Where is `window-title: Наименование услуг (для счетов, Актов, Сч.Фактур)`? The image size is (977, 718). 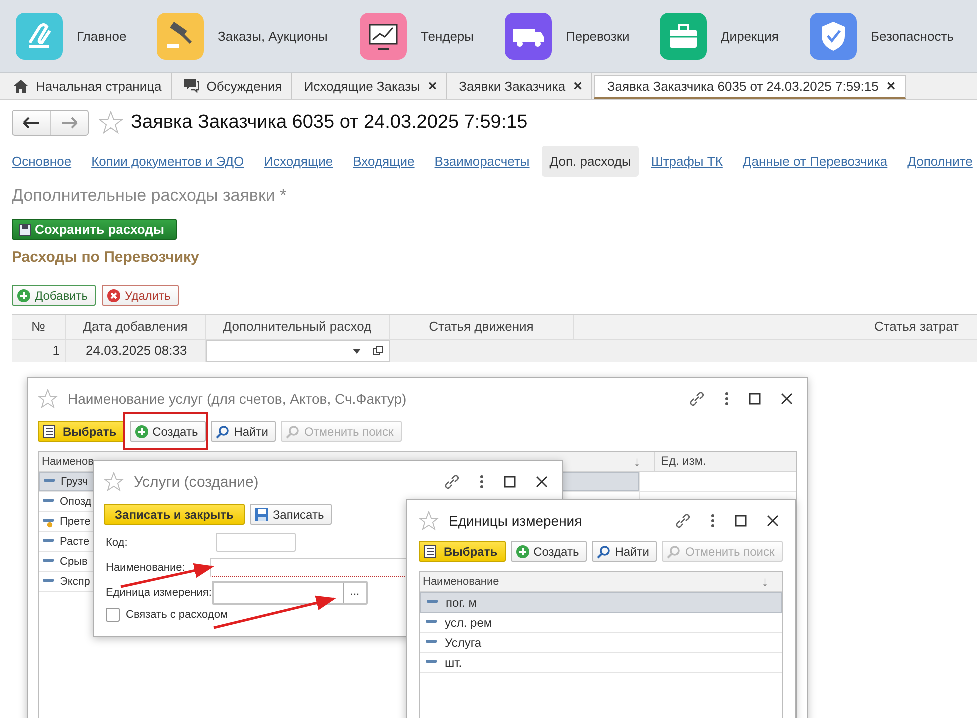 window-title: Наименование услуг (для счетов, Актов, Сч.Фактур) is located at coordinates (237, 399).